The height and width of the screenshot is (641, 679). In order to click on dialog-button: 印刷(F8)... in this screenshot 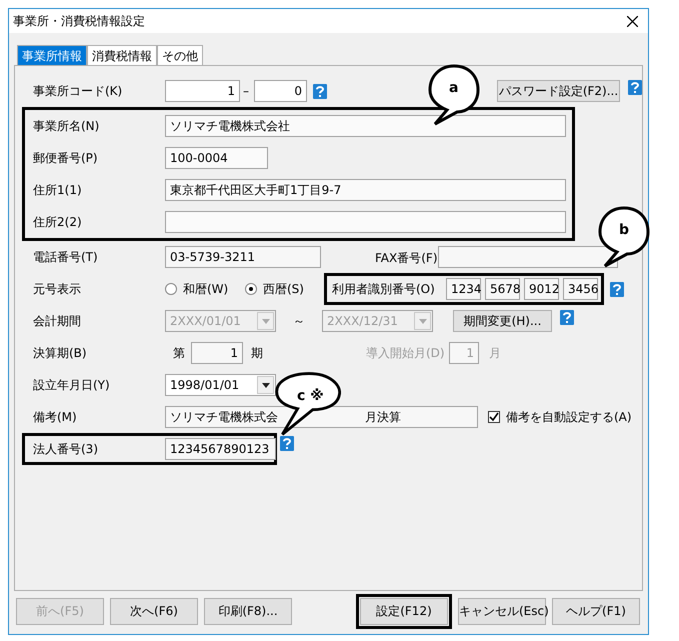, I will do `click(248, 611)`.